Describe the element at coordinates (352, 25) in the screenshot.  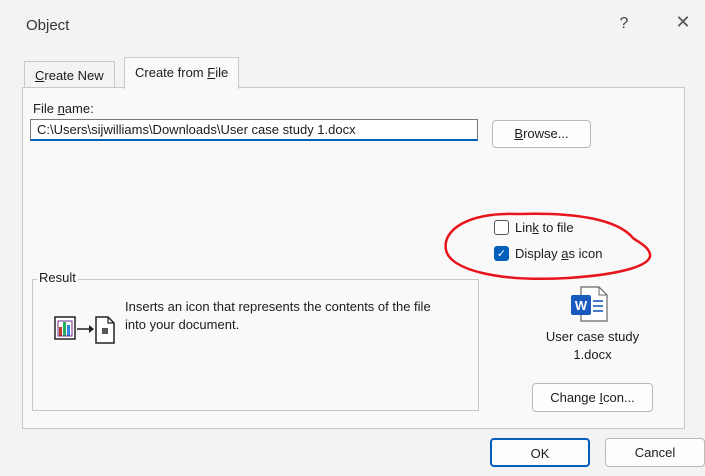
I see `title-bar: Object ? ✕` at that location.